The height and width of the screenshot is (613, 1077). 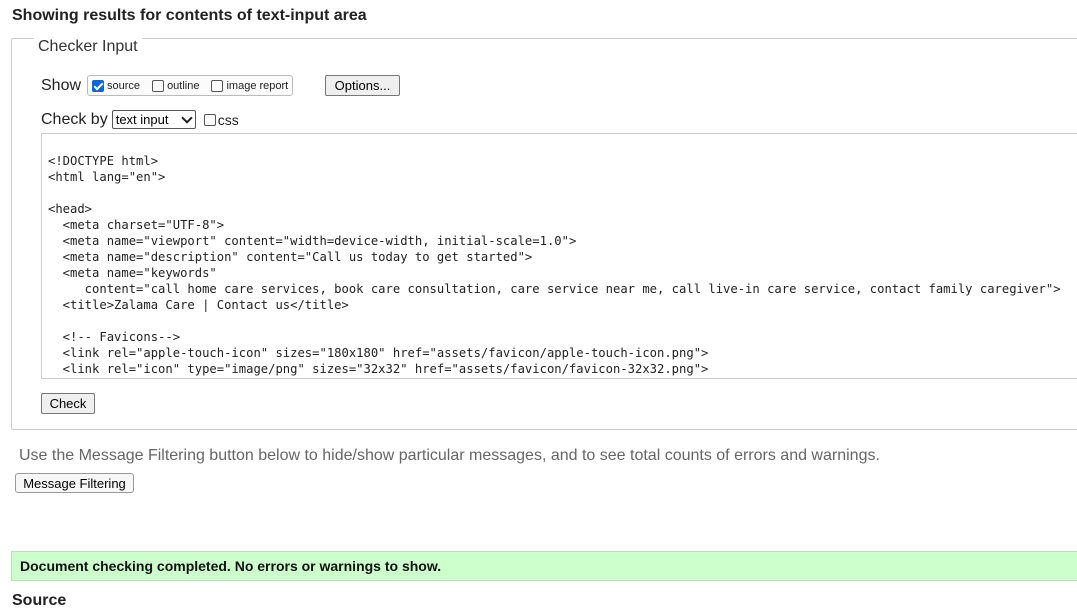 I want to click on source-checkbox, so click(x=98, y=85).